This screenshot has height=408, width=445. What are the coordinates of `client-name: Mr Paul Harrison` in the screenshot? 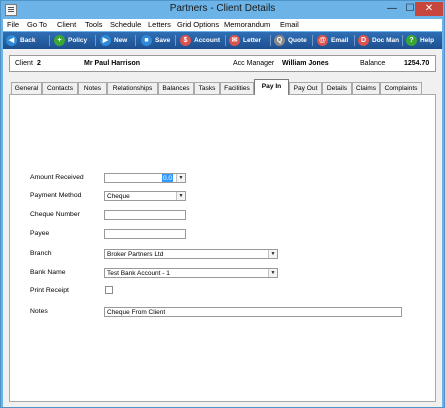 It's located at (112, 63).